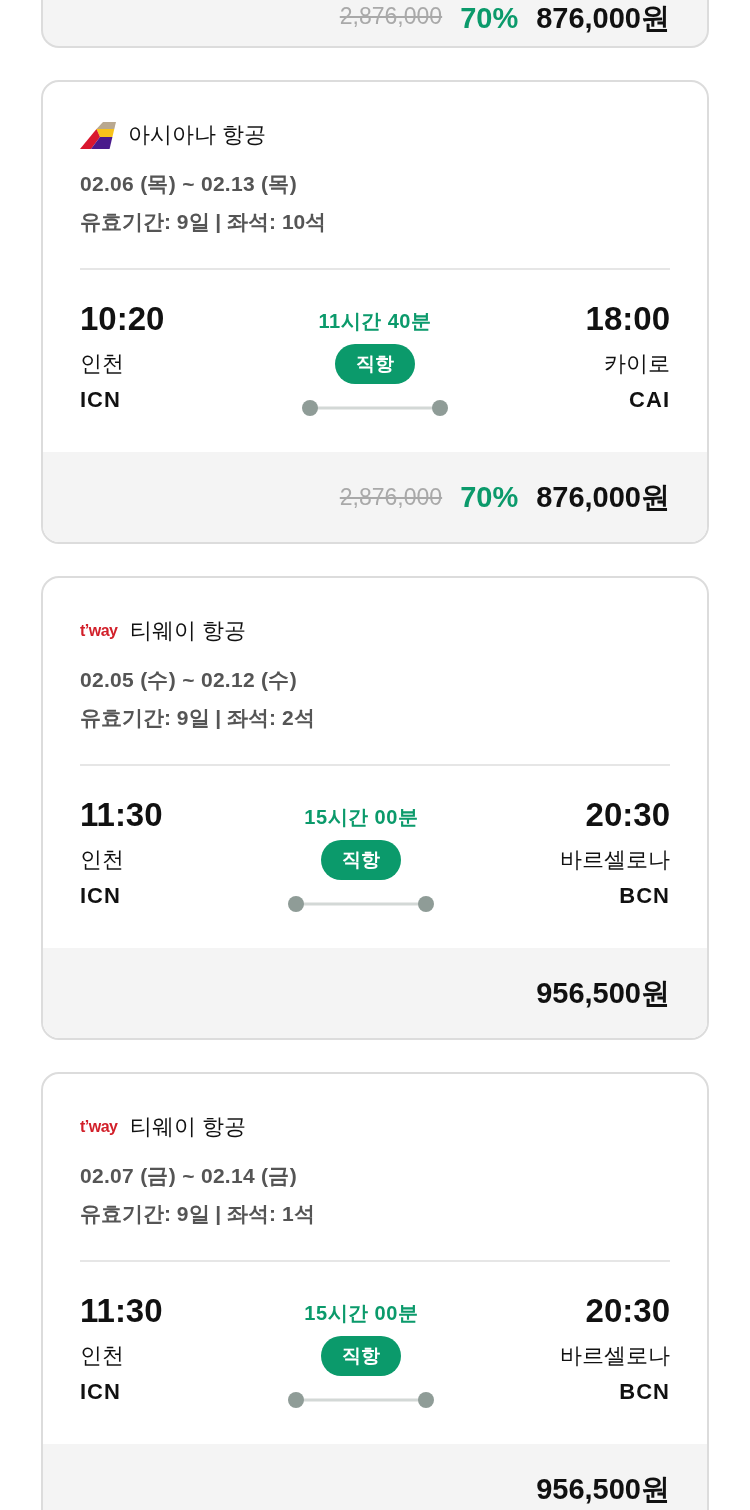 This screenshot has width=750, height=1510. What do you see at coordinates (197, 135) in the screenshot?
I see `airline-name: 아시아나 항공` at bounding box center [197, 135].